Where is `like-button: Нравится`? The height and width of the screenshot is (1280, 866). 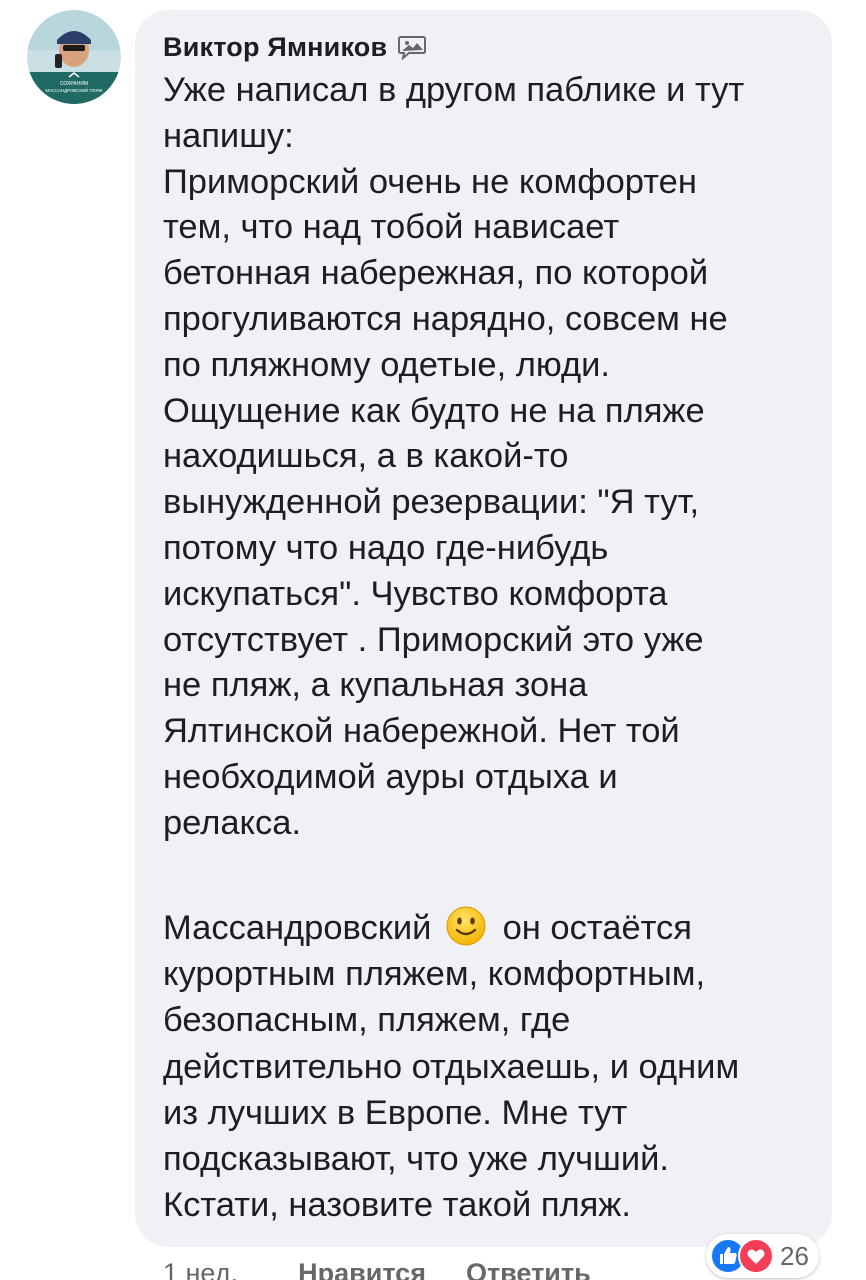
like-button: Нравится is located at coordinates (362, 1269).